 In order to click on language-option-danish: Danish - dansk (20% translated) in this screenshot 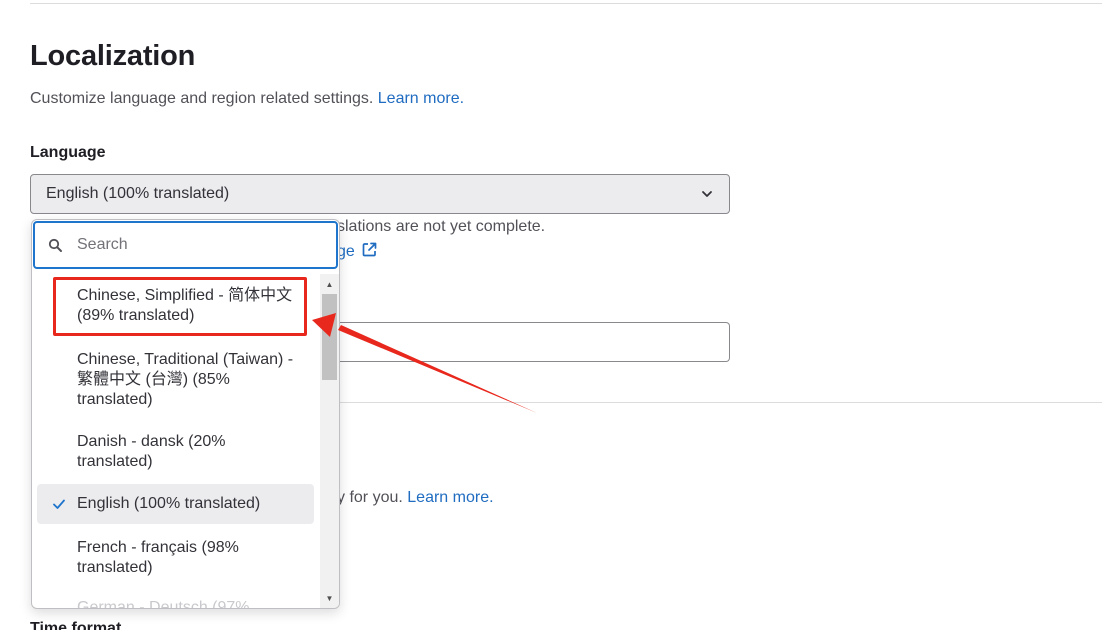, I will do `click(175, 451)`.